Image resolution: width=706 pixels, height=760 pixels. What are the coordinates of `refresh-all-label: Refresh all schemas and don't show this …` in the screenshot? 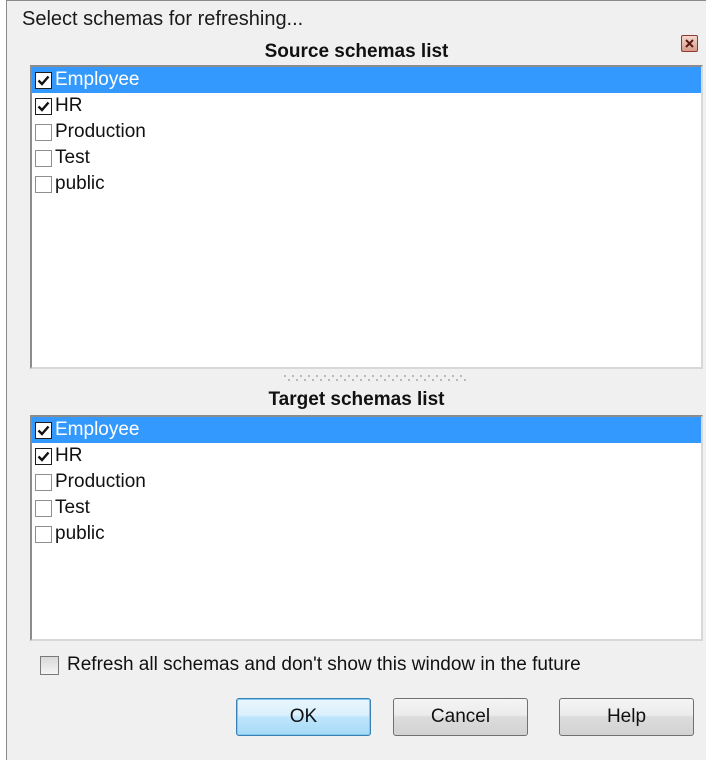 It's located at (324, 664).